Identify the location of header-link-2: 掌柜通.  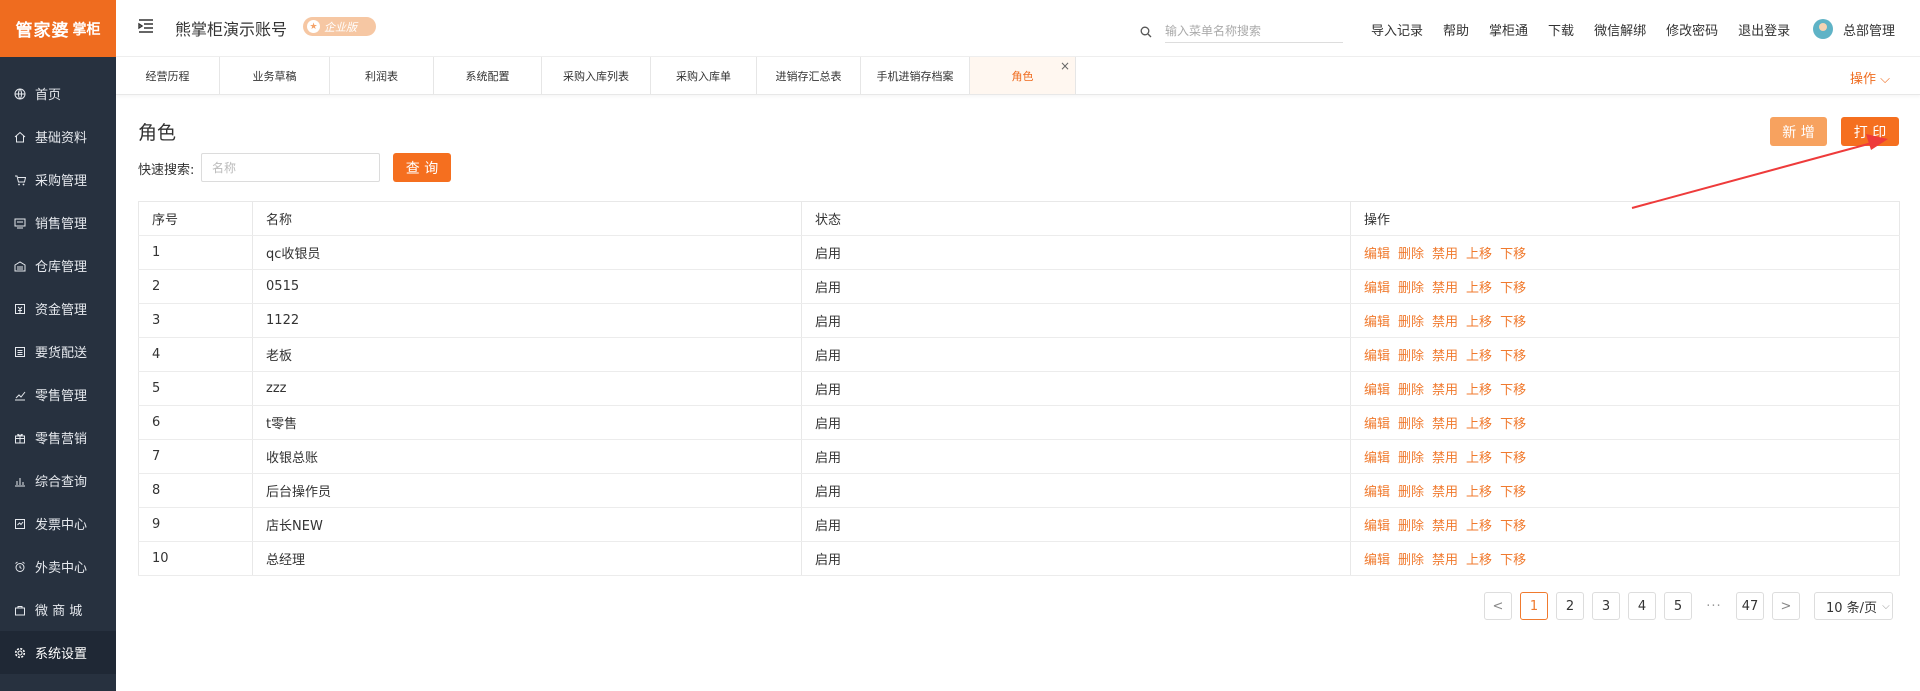
(1508, 29).